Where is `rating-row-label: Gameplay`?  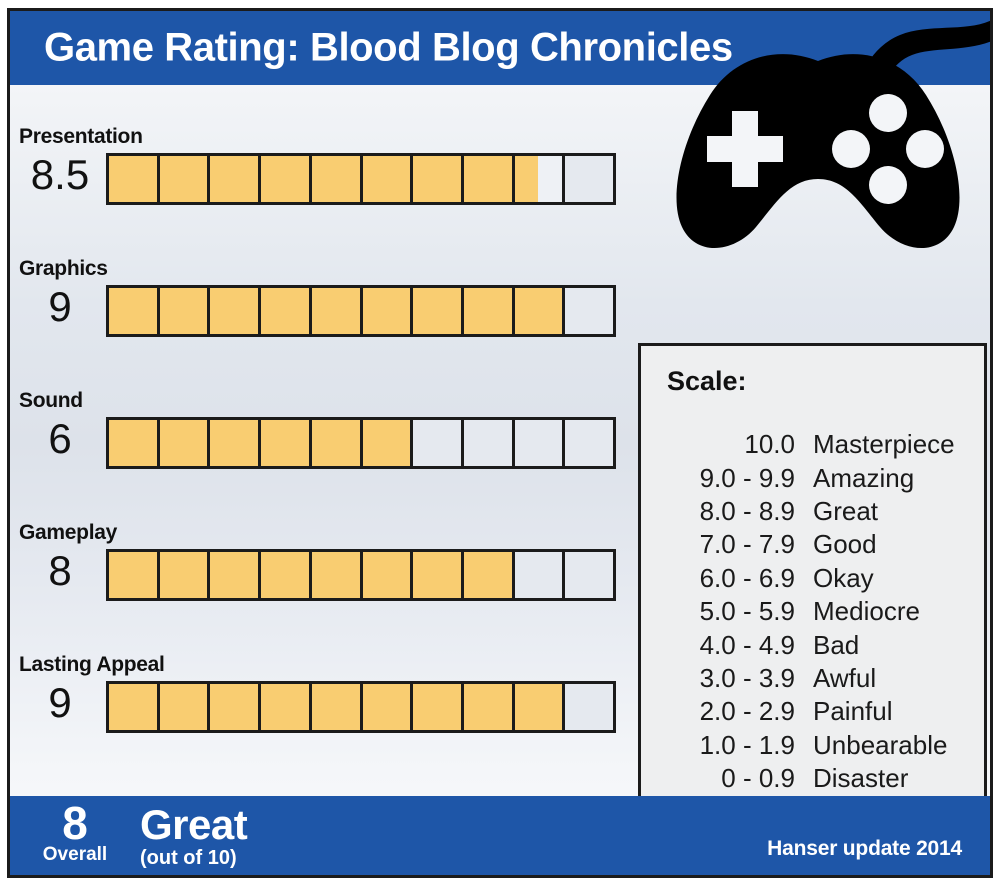
rating-row-label: Gameplay is located at coordinates (68, 532).